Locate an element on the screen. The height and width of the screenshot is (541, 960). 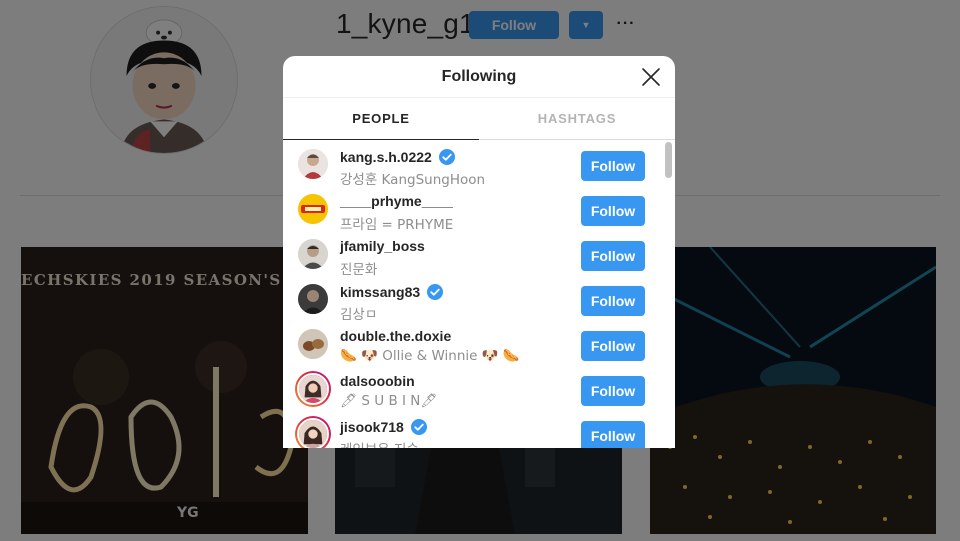
username-link: kimssang83 is located at coordinates (392, 292).